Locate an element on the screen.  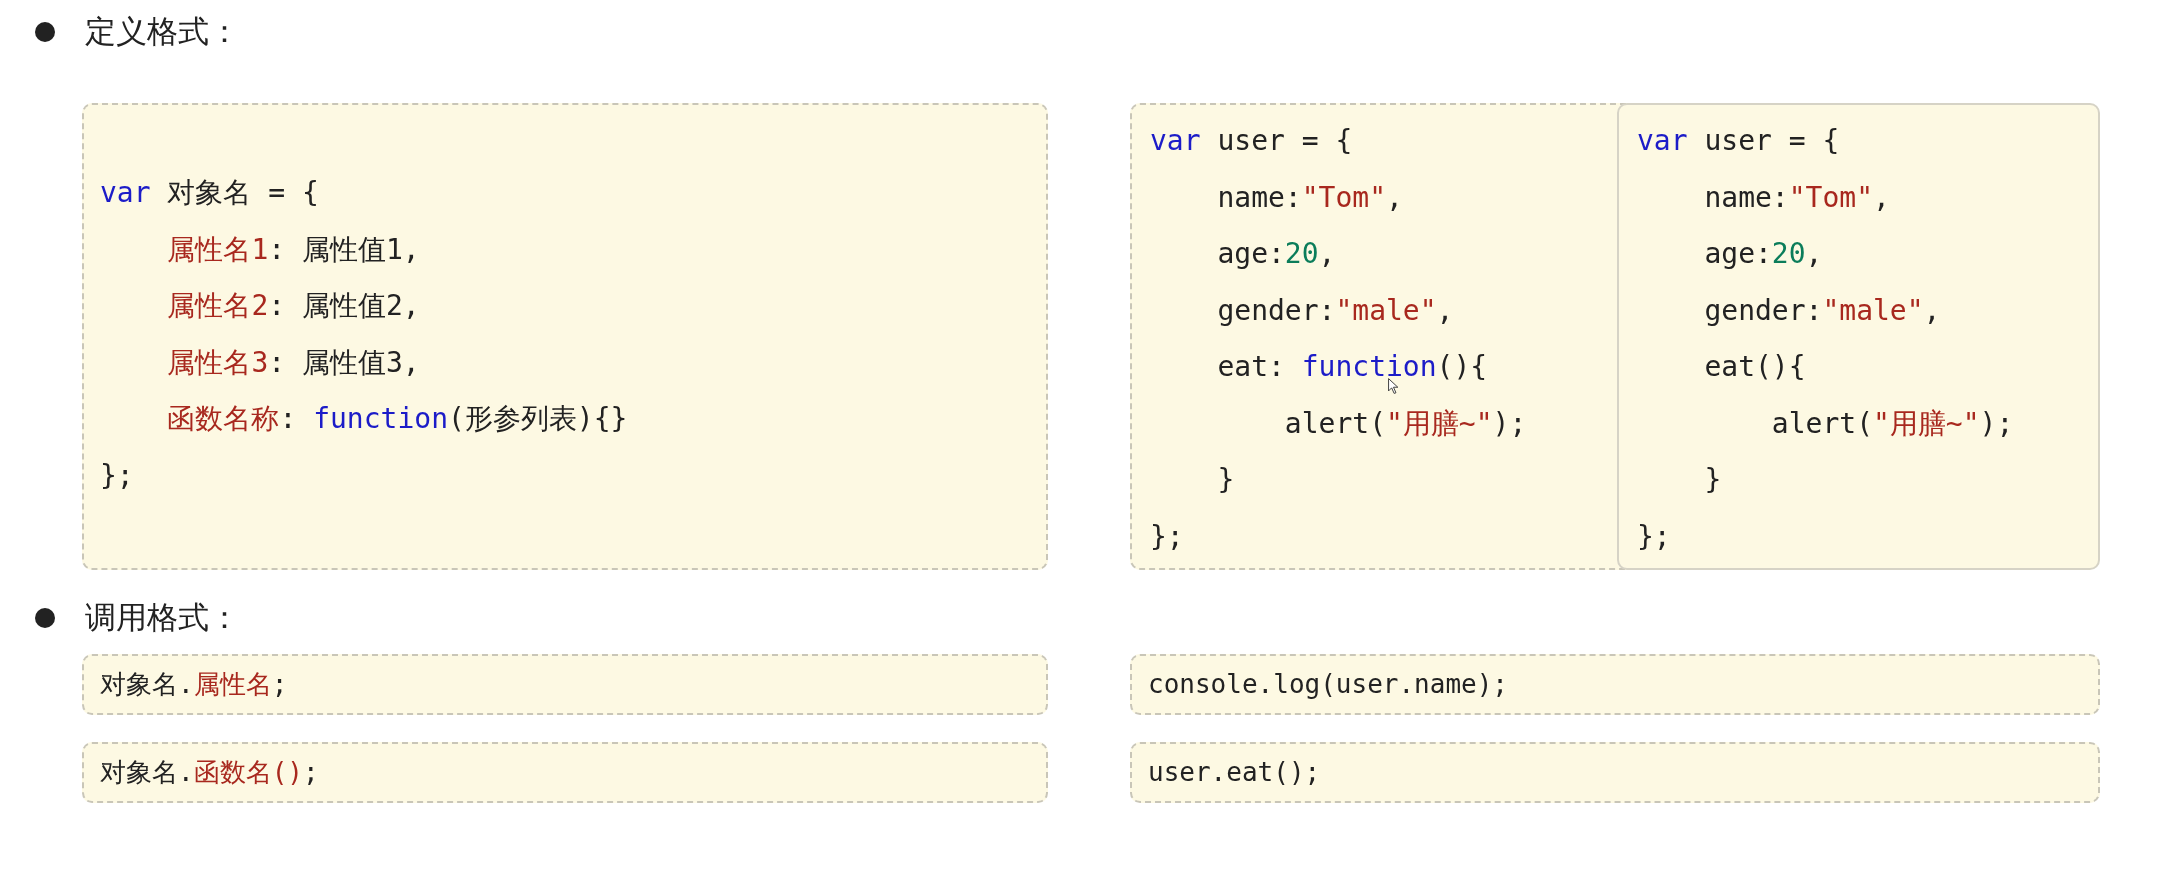
section-title: 定义格式： is located at coordinates (162, 31).